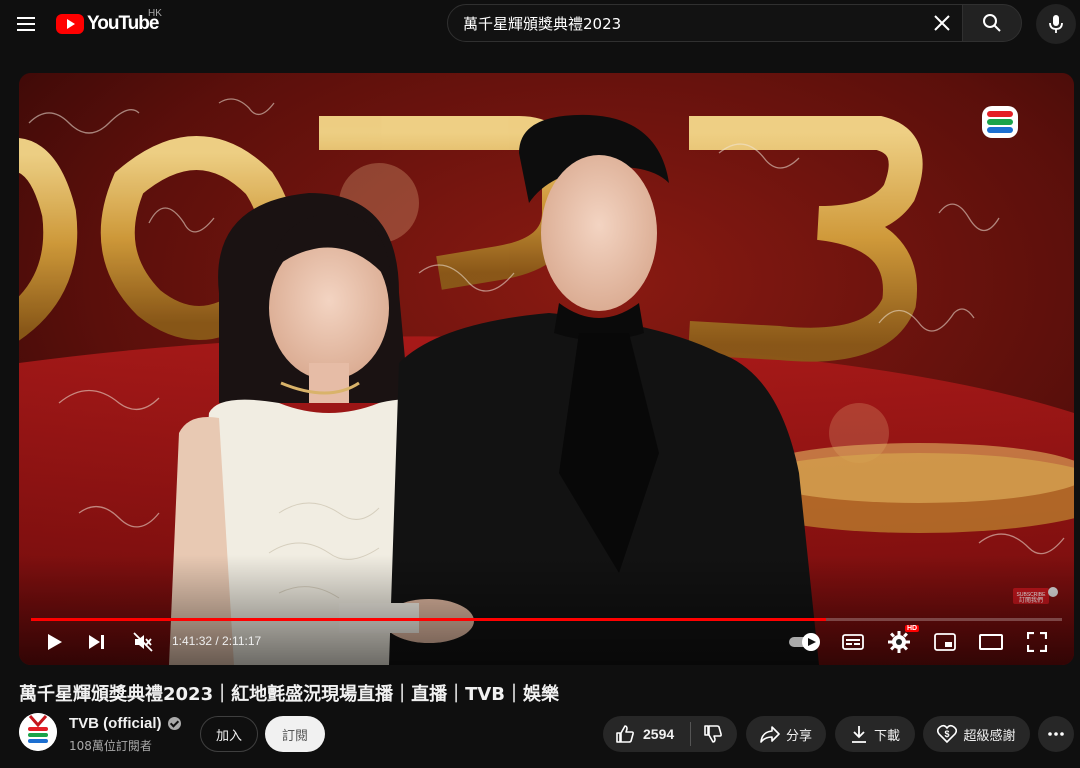  I want to click on top-bar: YouTube HK 萬千星輝頒獎典禮2023, so click(540, 24).